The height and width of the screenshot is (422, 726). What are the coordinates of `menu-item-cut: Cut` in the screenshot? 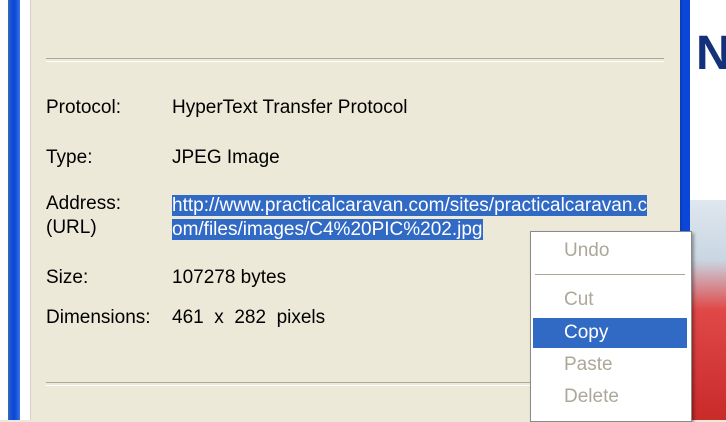 It's located at (610, 300).